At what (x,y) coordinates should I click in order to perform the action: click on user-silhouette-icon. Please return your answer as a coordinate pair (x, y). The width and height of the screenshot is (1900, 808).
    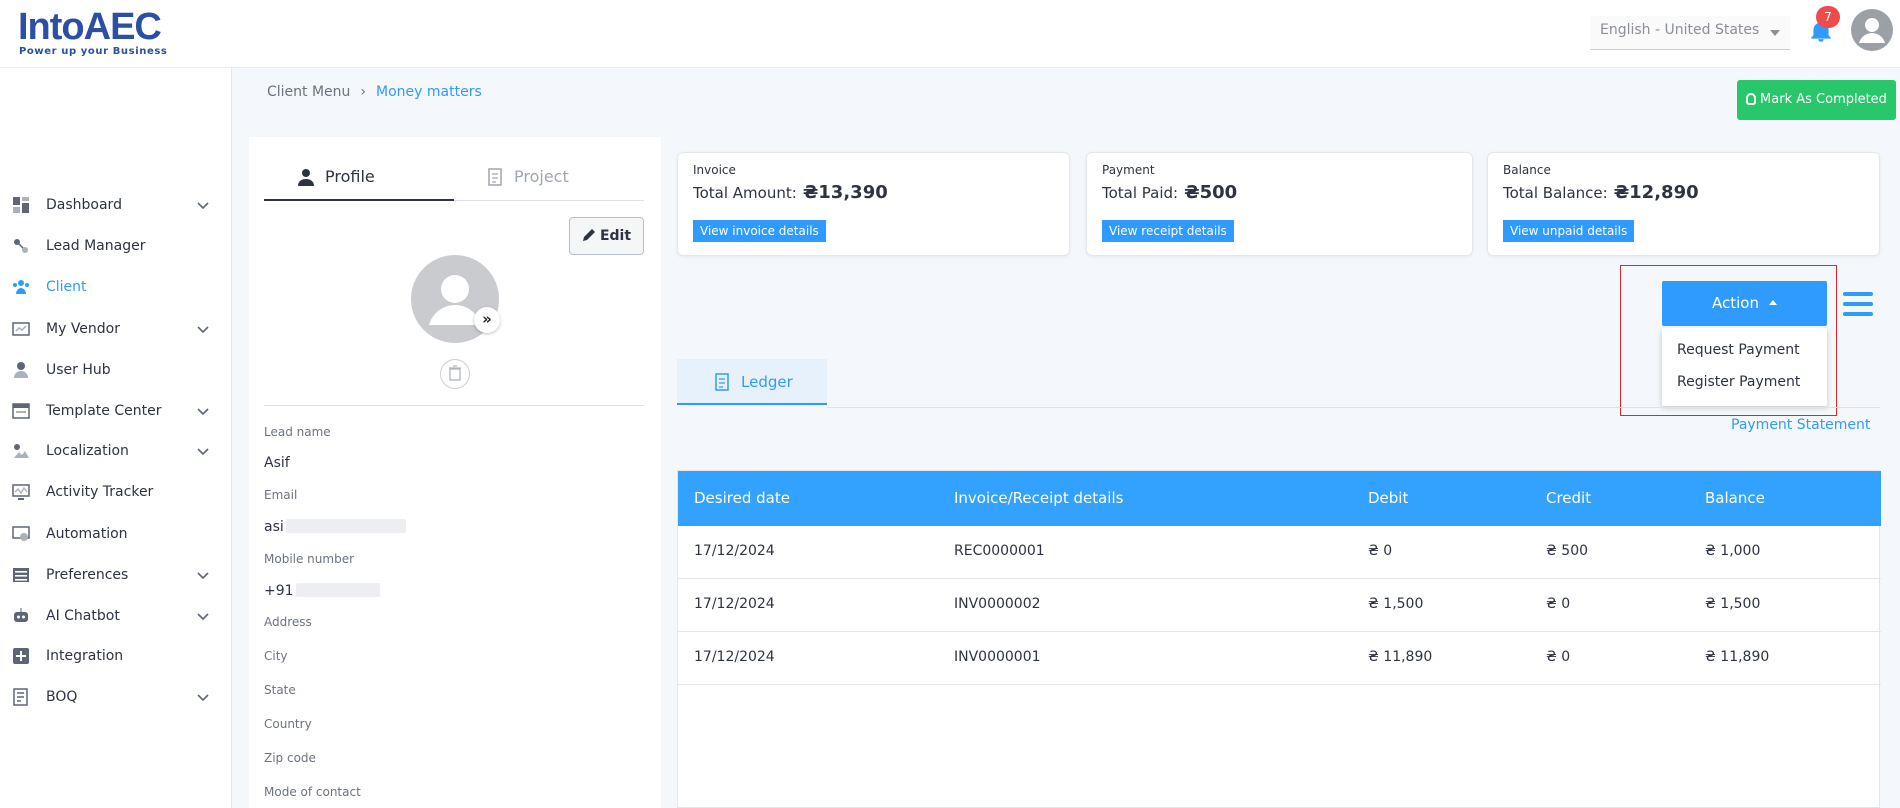
    Looking at the image, I should click on (1872, 30).